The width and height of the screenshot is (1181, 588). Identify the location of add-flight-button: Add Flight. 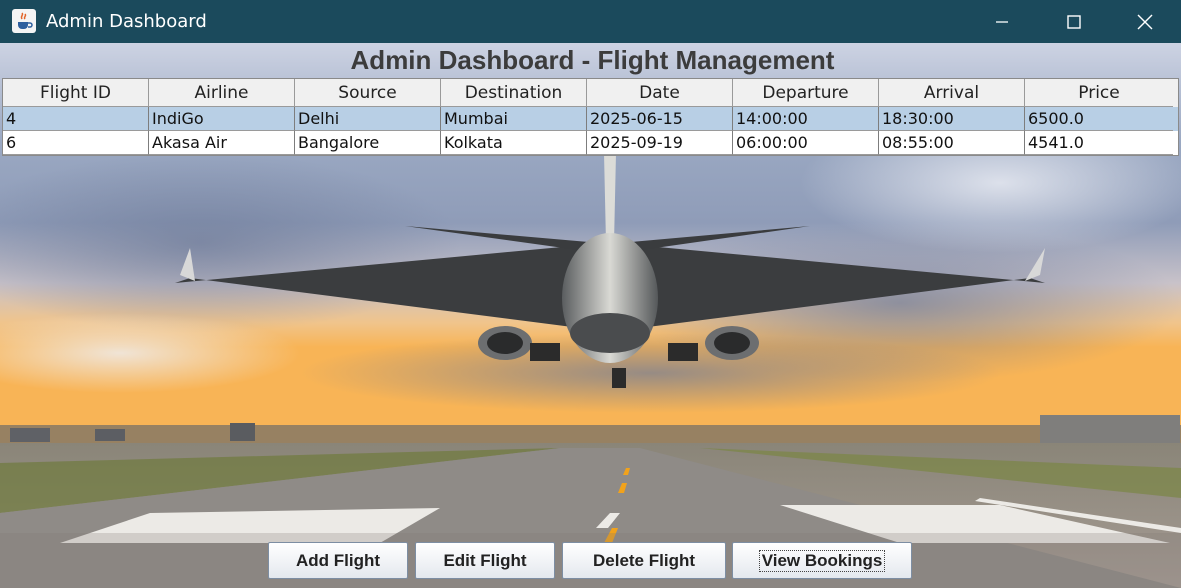
(338, 560).